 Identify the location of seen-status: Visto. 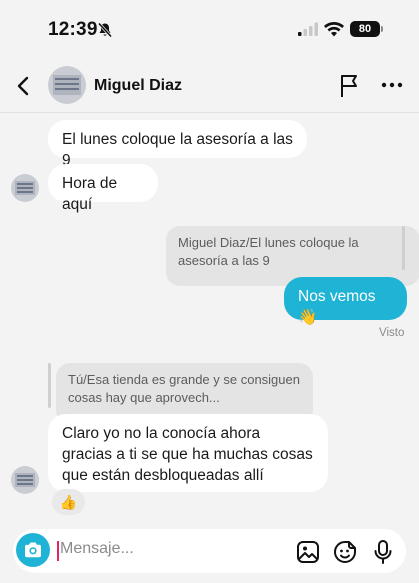
(392, 333).